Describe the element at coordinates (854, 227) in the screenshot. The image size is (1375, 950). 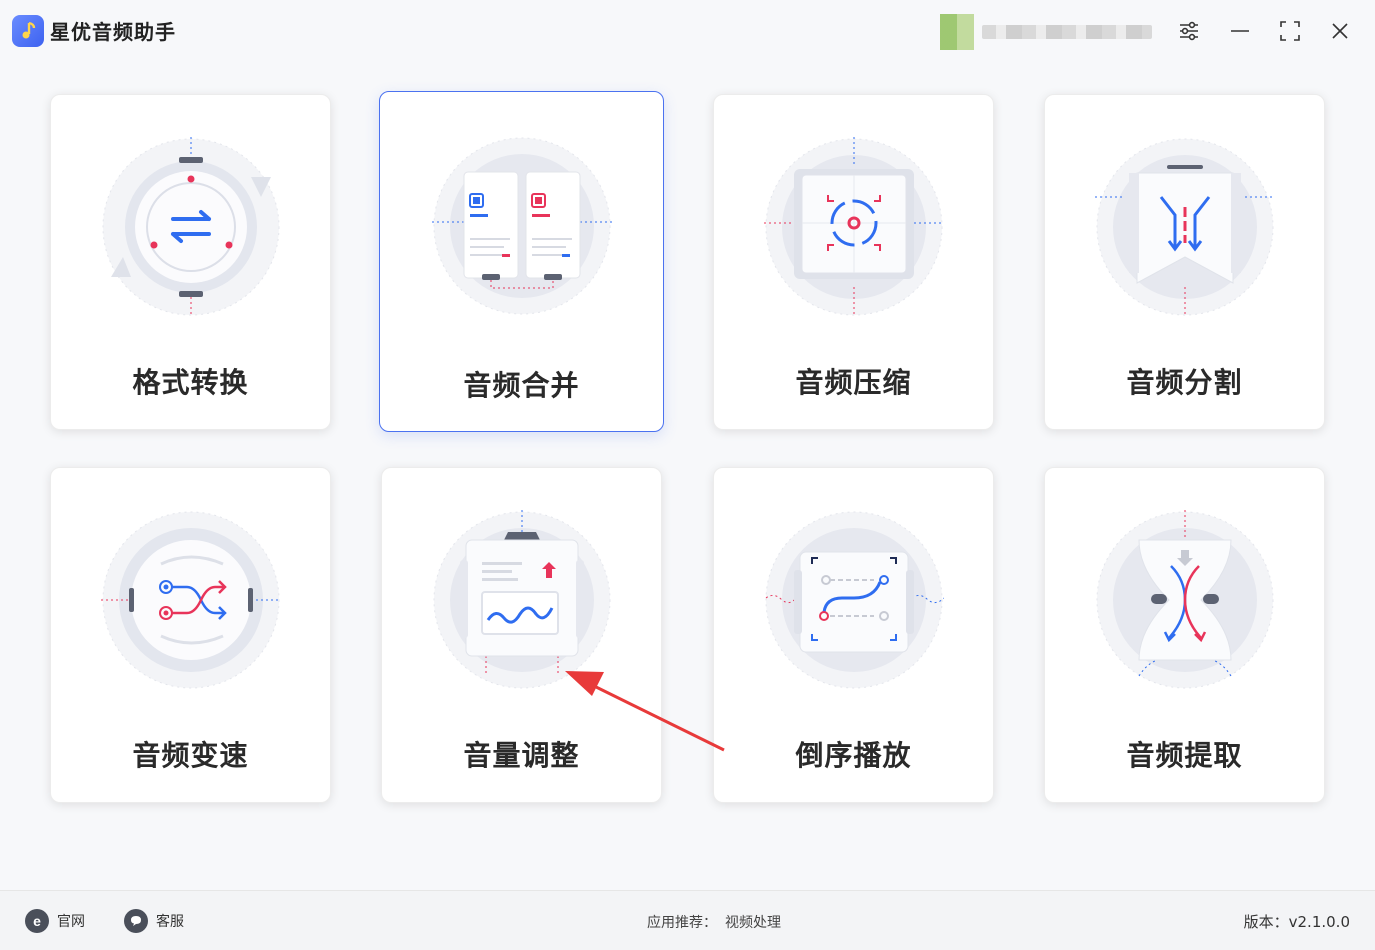
I see `audio-compress-icon` at that location.